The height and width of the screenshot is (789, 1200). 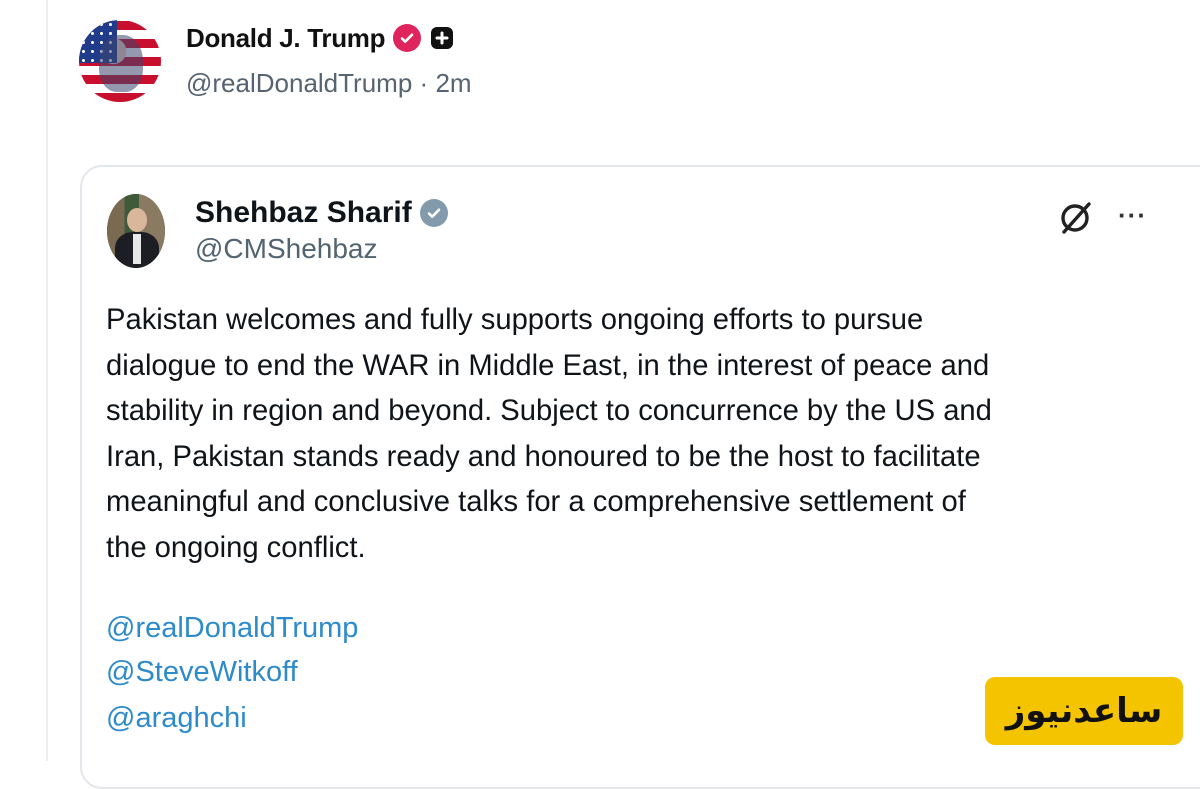 I want to click on author-handle: @realDonaldTrump, so click(x=299, y=83).